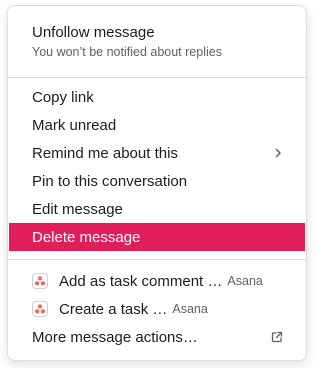 Image resolution: width=320 pixels, height=368 pixels. I want to click on chevron-right-icon, so click(278, 153).